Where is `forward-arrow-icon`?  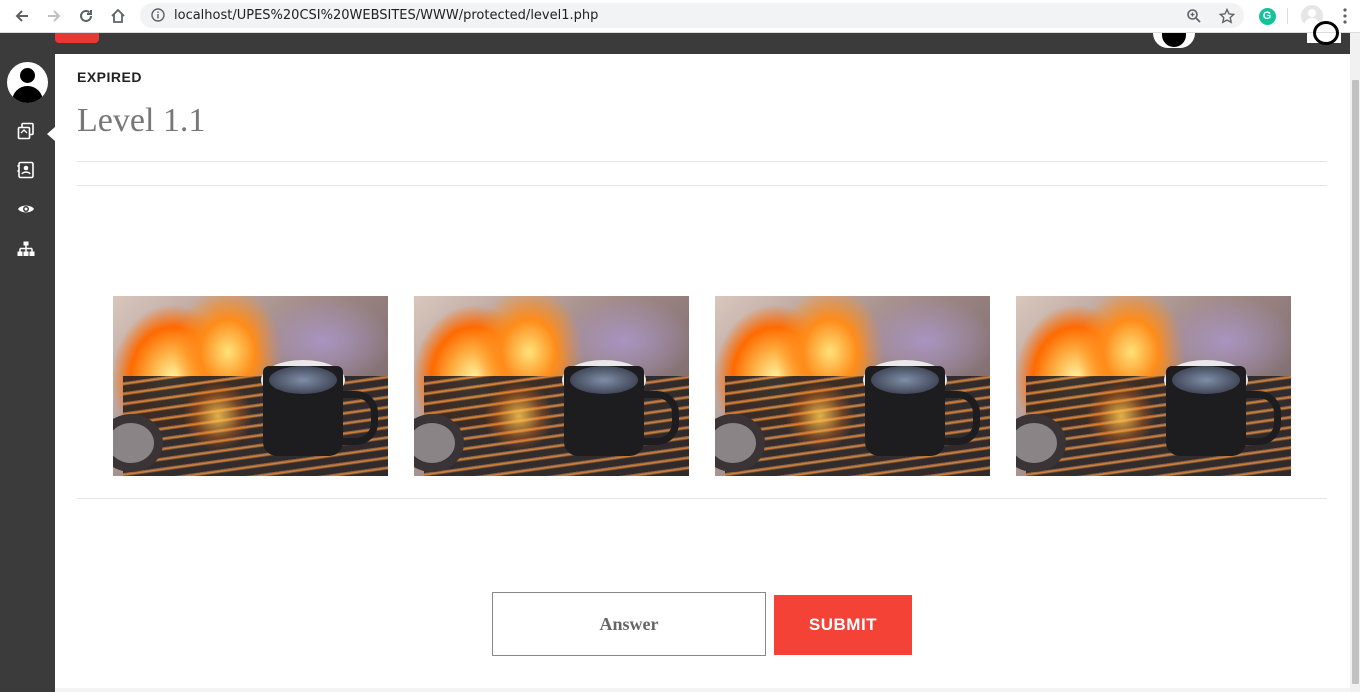
forward-arrow-icon is located at coordinates (54, 16).